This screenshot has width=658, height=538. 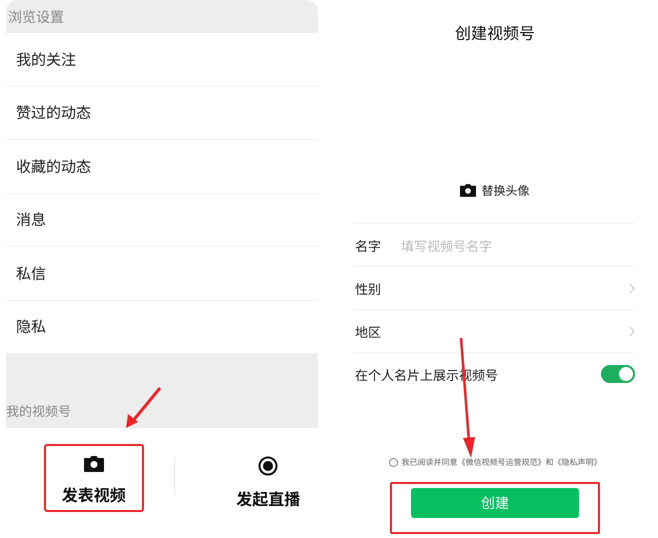 What do you see at coordinates (494, 32) in the screenshot?
I see `page-title: 创建视频号` at bounding box center [494, 32].